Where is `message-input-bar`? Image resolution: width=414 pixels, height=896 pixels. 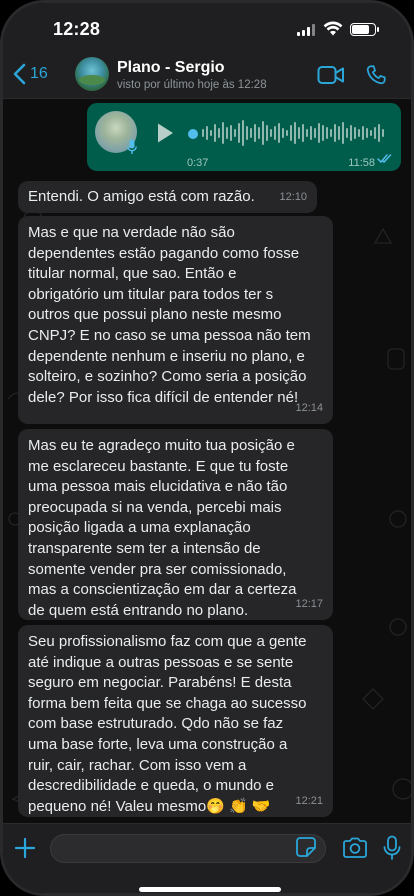 message-input-bar is located at coordinates (207, 858).